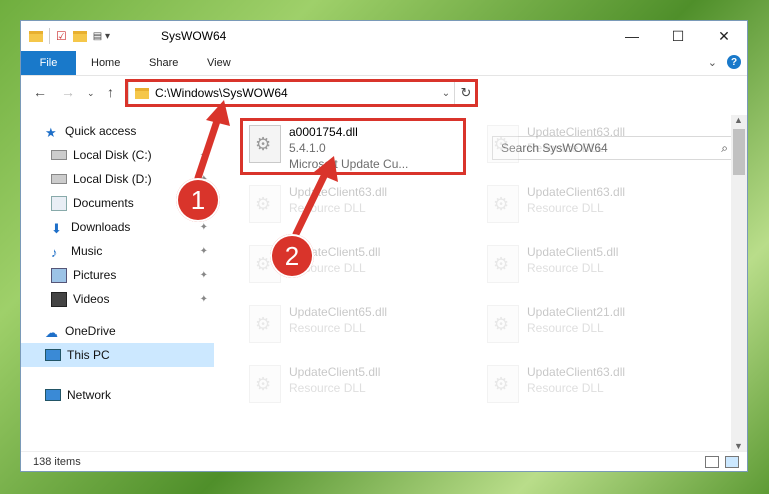  Describe the element at coordinates (198, 200) in the screenshot. I see `step-badge-1: 1` at that location.